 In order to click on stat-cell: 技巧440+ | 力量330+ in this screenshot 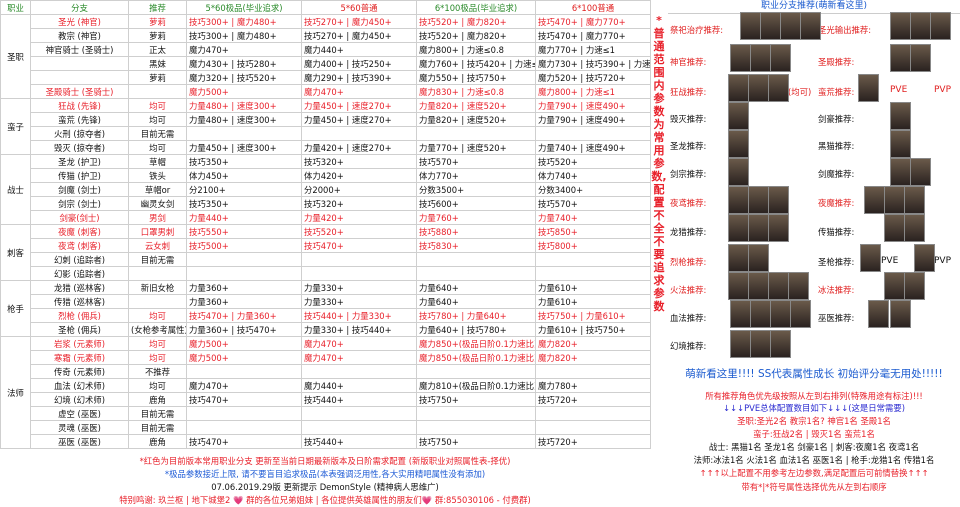, I will do `click(359, 315)`.